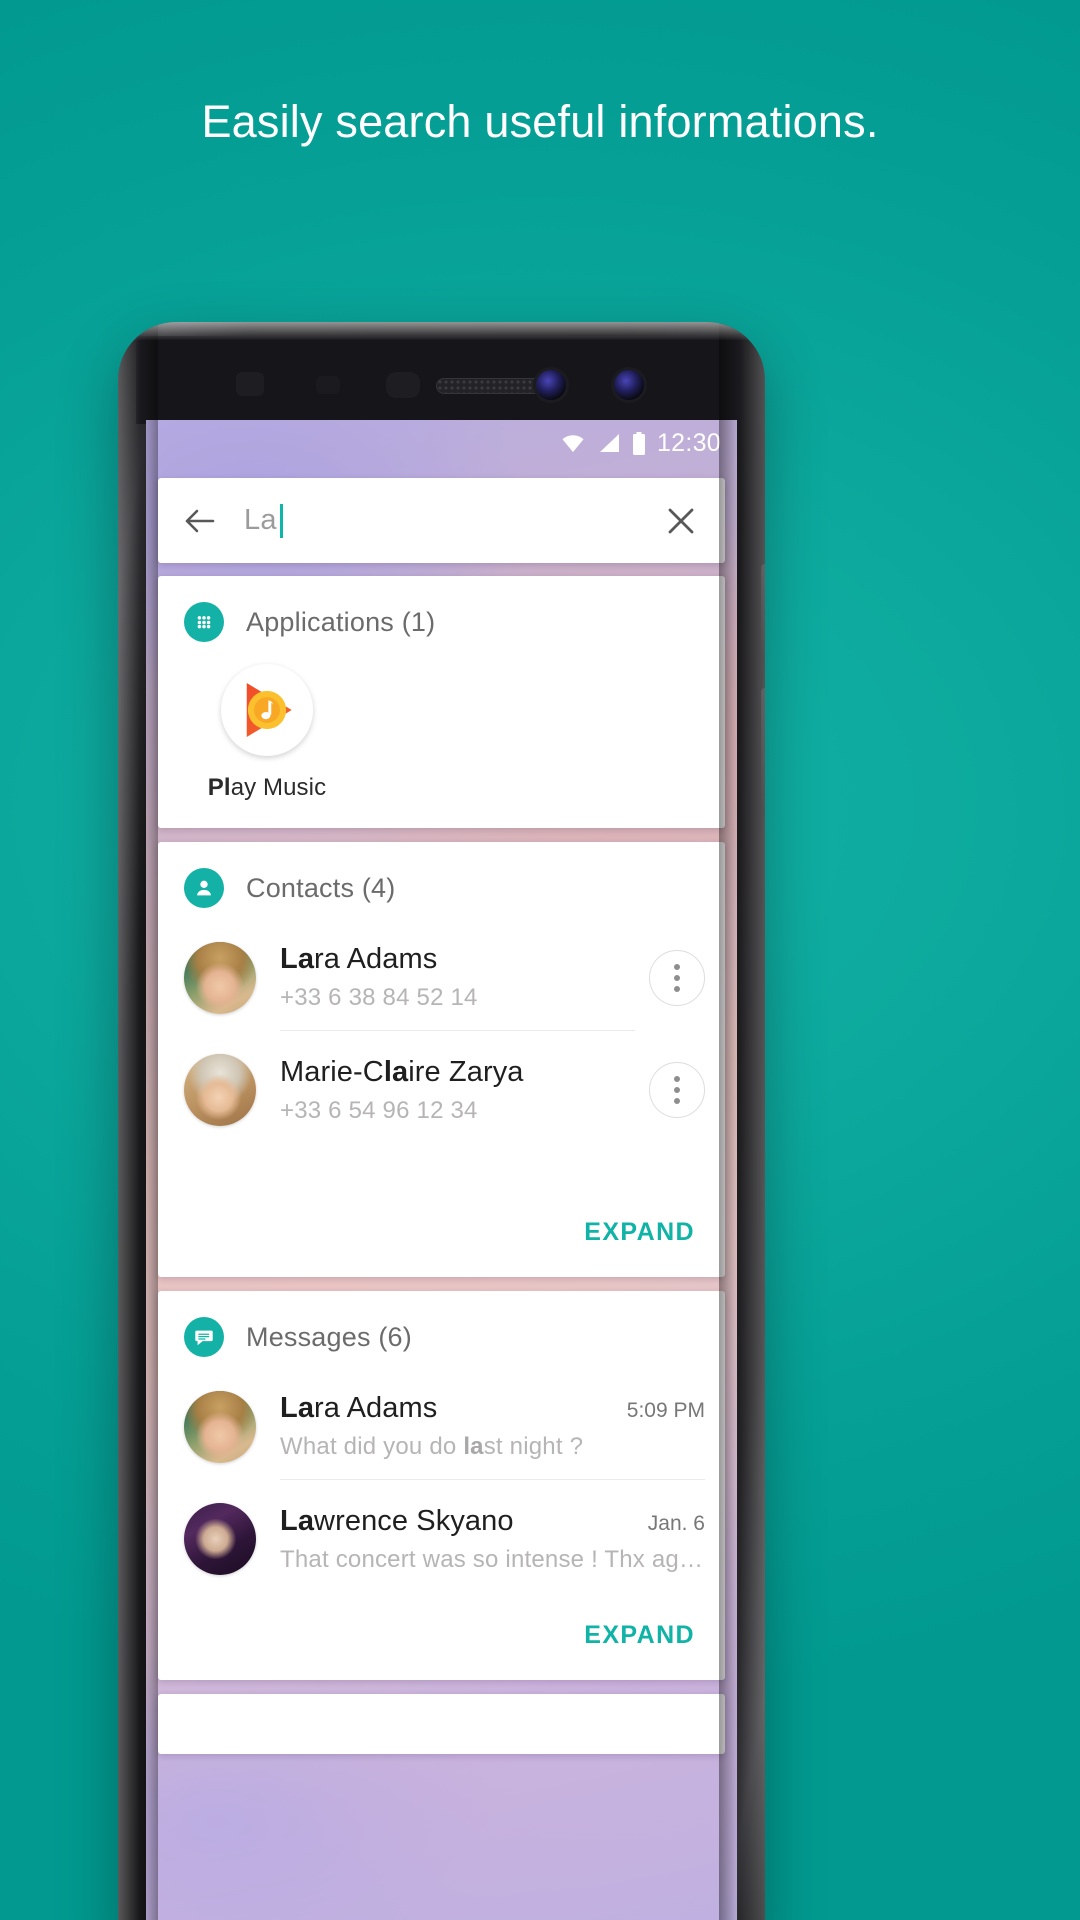 The height and width of the screenshot is (1920, 1080). I want to click on person-icon, so click(204, 888).